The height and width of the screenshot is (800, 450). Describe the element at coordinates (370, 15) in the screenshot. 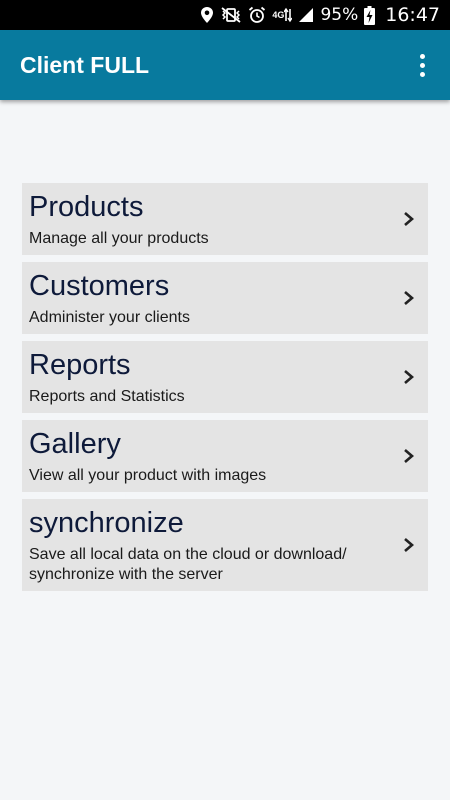

I see `battery-charging-icon` at that location.